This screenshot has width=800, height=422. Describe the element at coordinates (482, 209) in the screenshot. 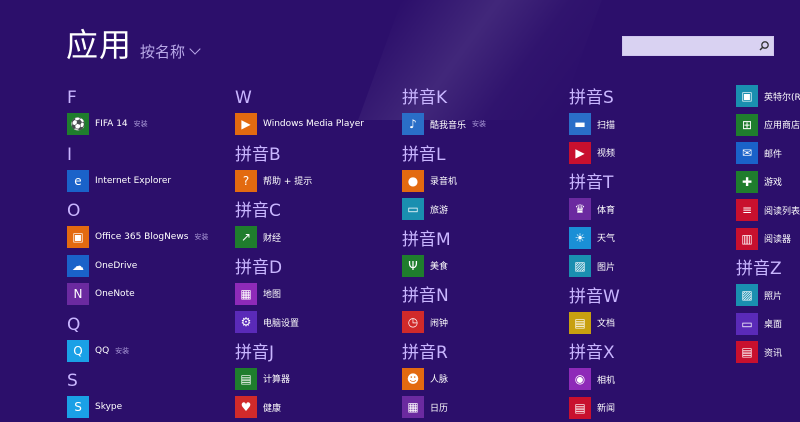

I see `app-item: ▭旅游` at that location.